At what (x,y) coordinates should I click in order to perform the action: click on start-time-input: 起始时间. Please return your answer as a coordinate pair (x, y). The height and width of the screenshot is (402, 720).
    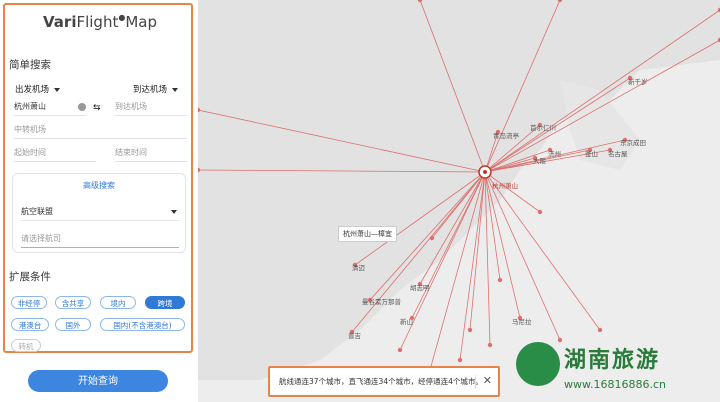
    Looking at the image, I should click on (55, 153).